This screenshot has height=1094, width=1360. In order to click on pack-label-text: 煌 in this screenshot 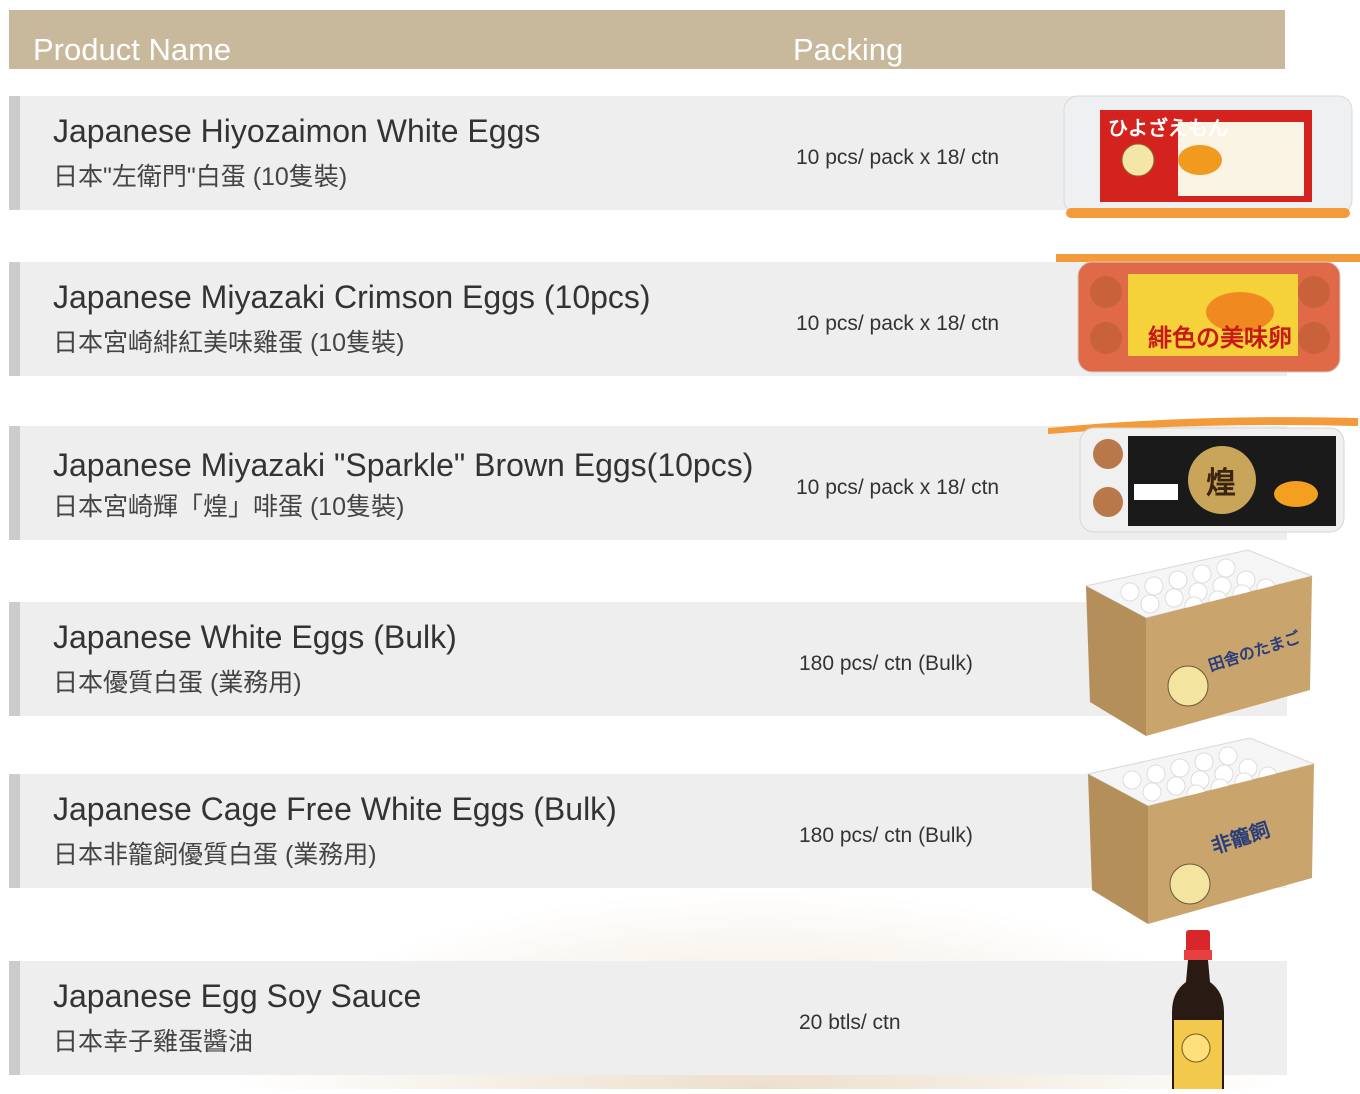, I will do `click(1221, 483)`.